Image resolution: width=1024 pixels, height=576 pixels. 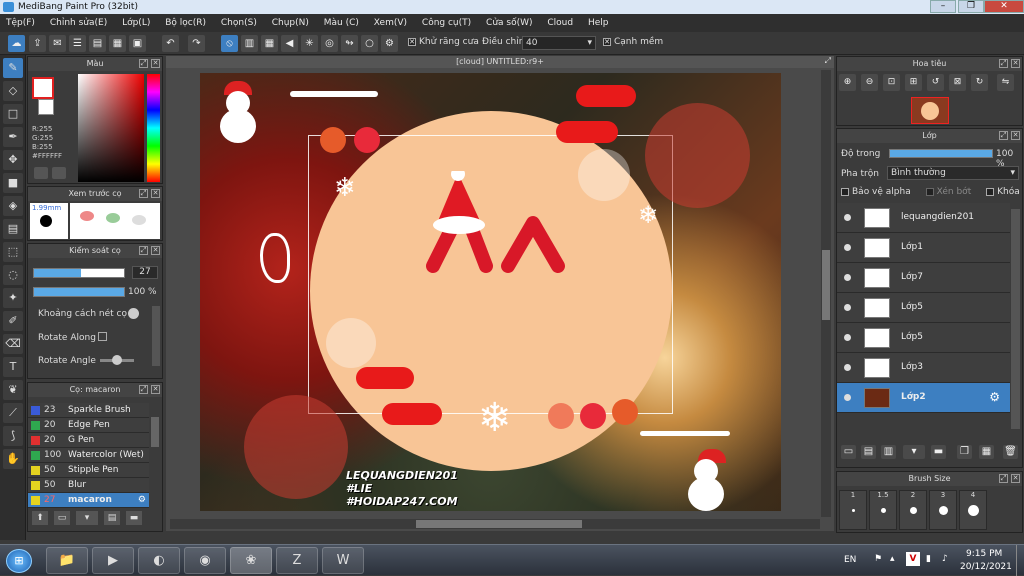 What do you see at coordinates (133, 313) in the screenshot?
I see `spacing-slider-knob` at bounding box center [133, 313].